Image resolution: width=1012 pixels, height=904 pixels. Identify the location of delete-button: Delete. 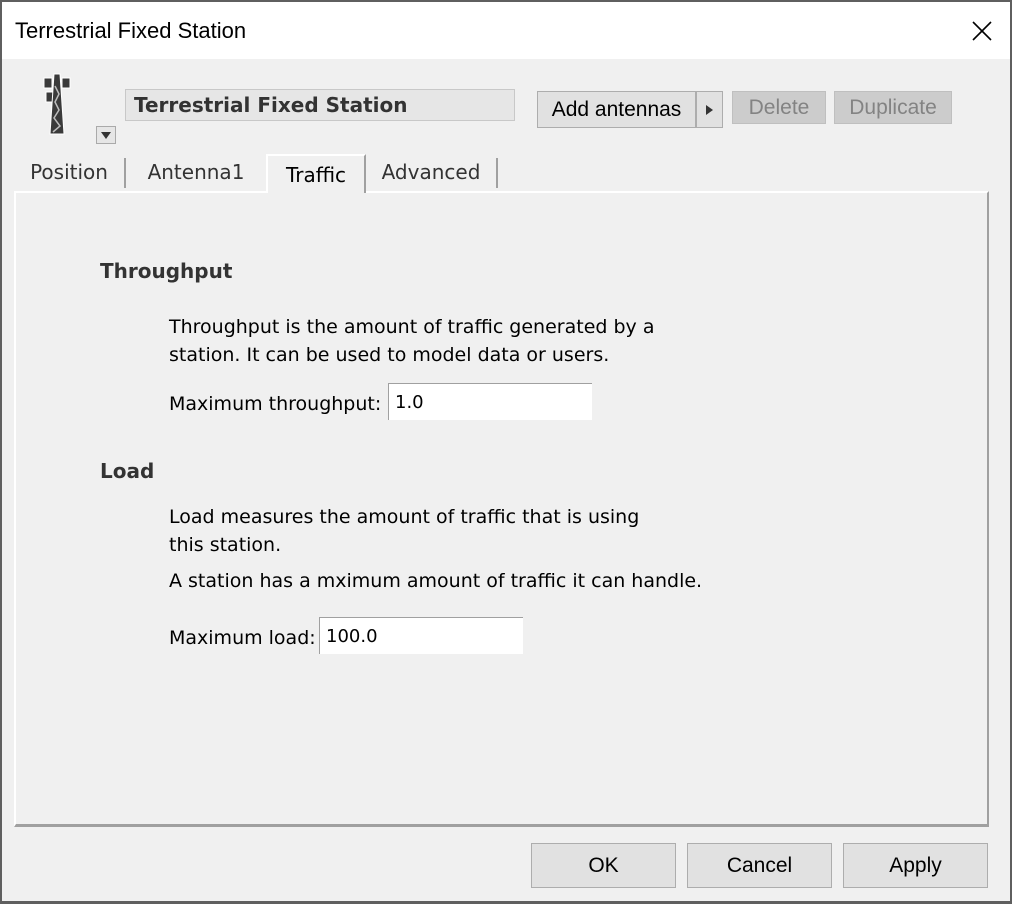
(779, 107).